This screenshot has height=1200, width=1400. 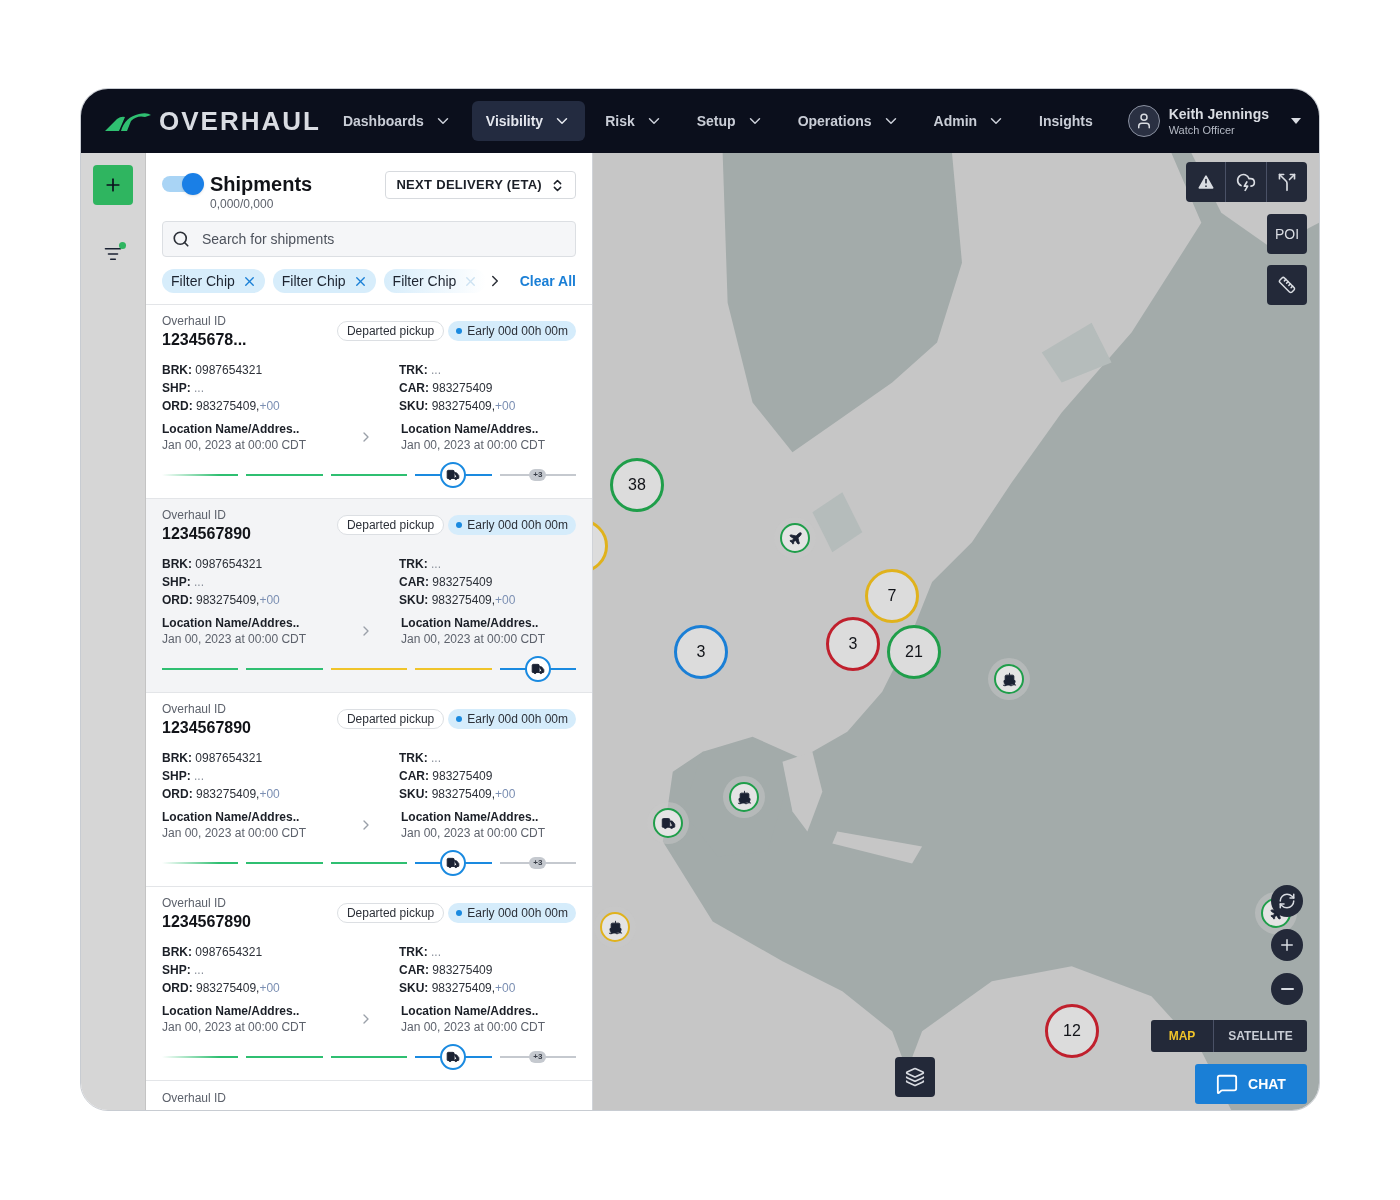 What do you see at coordinates (1202, 130) in the screenshot?
I see `user-role: Watch Officer` at bounding box center [1202, 130].